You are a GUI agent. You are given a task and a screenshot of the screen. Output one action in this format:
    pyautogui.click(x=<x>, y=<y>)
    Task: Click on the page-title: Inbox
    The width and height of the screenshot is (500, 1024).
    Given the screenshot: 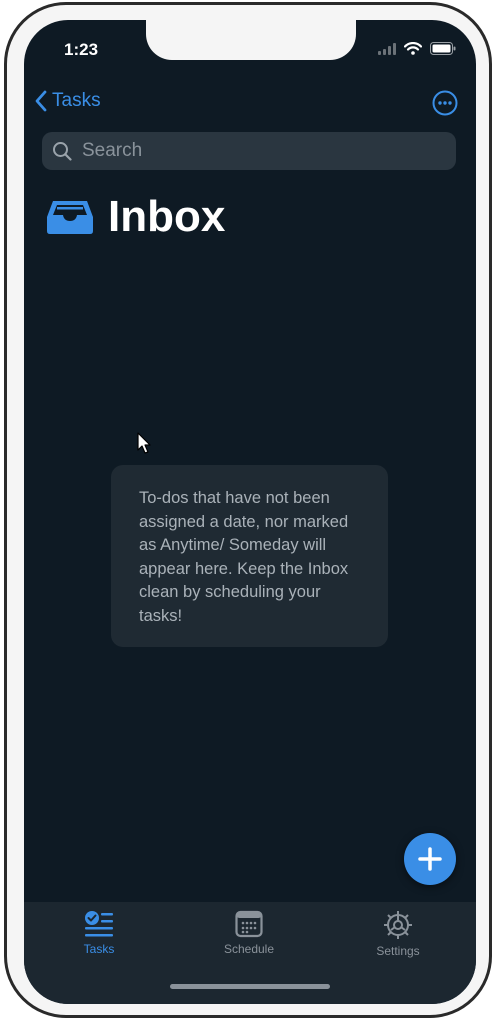 What is the action you would take?
    pyautogui.click(x=167, y=216)
    